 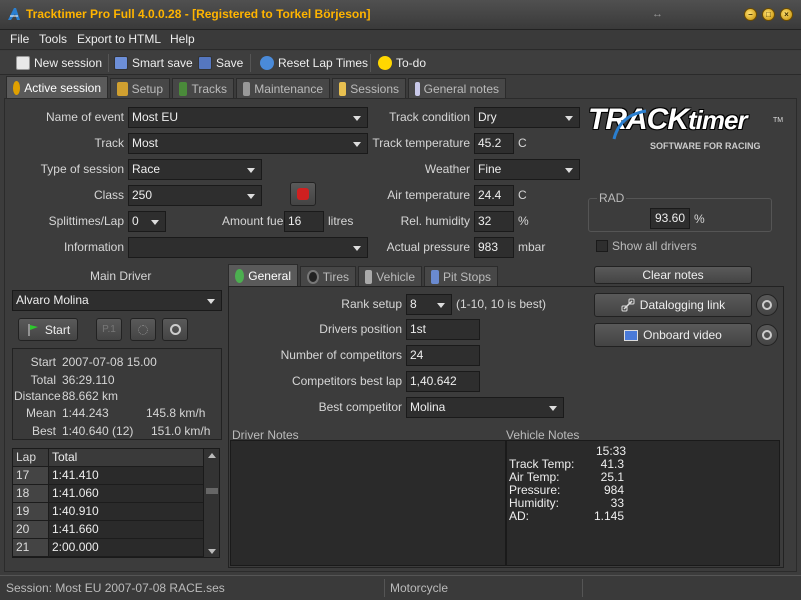 What do you see at coordinates (211, 491) in the screenshot?
I see `scroll-thumb` at bounding box center [211, 491].